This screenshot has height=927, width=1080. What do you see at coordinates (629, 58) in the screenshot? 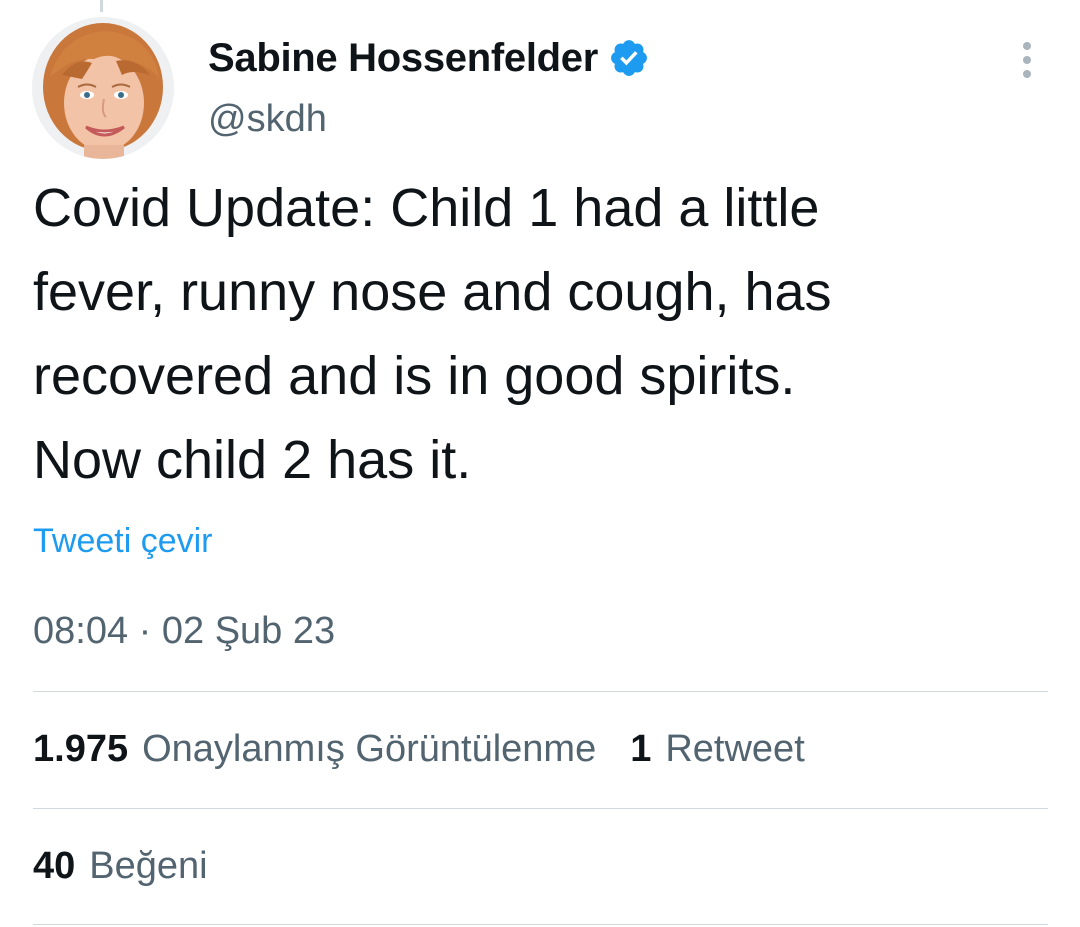
I see `verified-badge-icon` at bounding box center [629, 58].